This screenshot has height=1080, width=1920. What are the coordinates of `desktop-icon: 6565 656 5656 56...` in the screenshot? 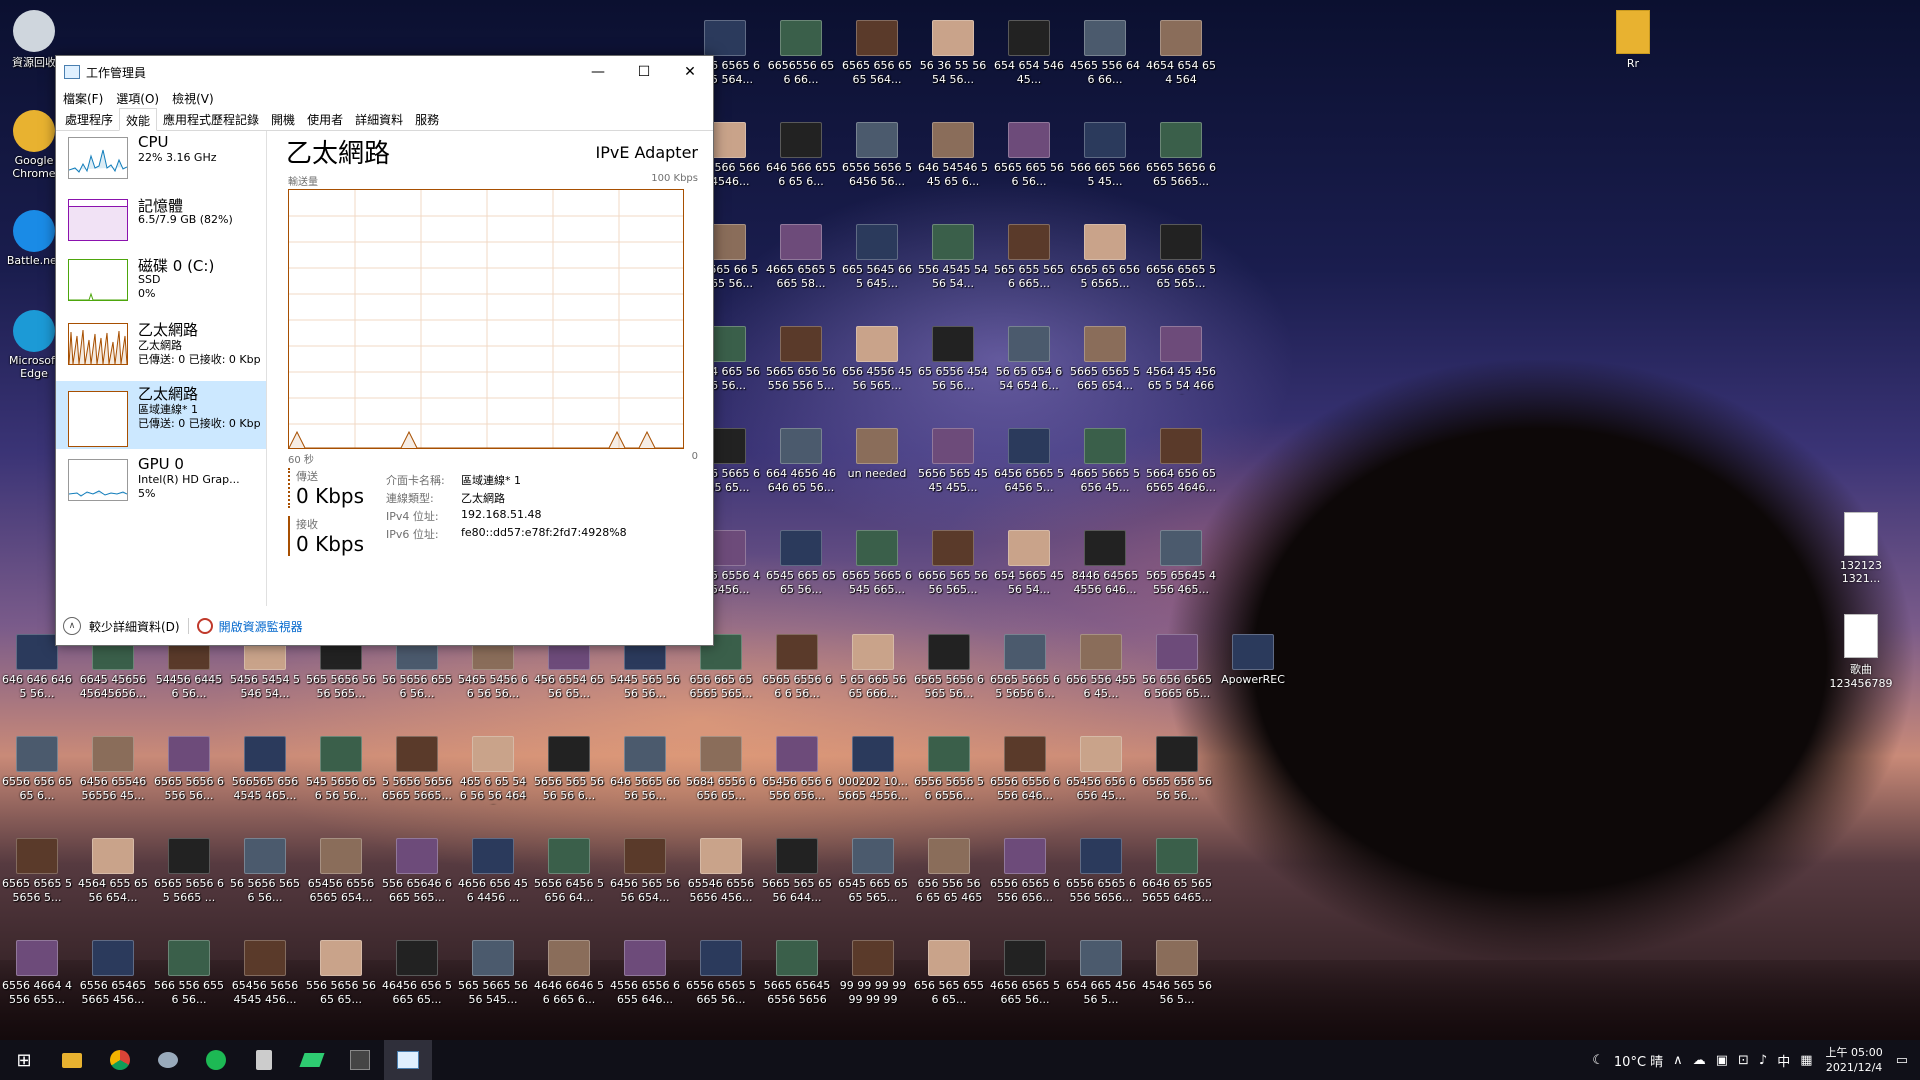 It's located at (1177, 778).